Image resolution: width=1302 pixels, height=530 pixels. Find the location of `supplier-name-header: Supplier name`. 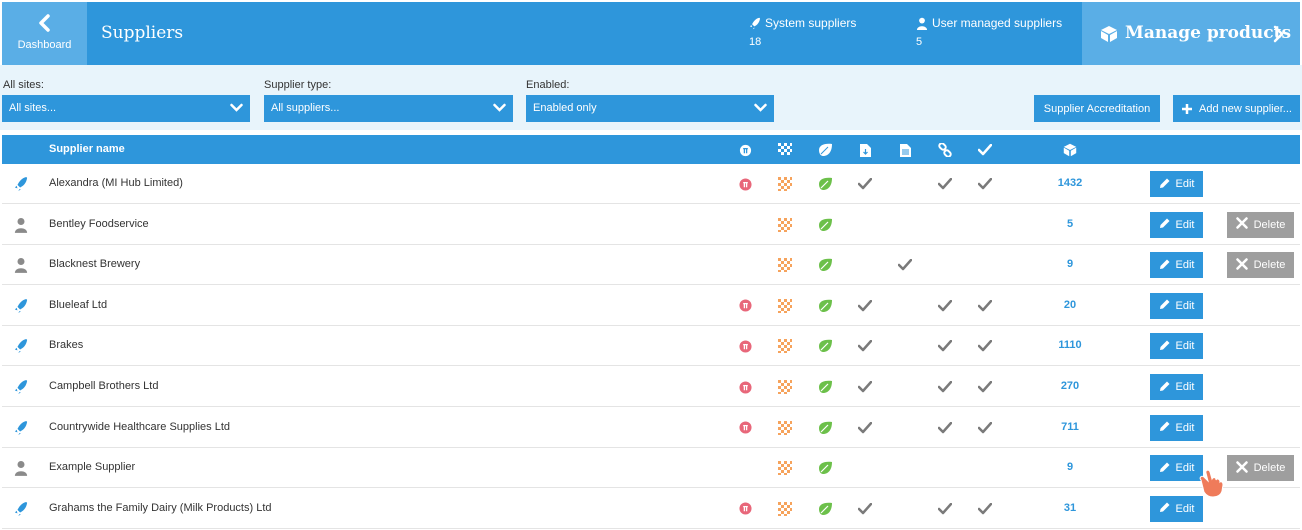

supplier-name-header: Supplier name is located at coordinates (87, 149).